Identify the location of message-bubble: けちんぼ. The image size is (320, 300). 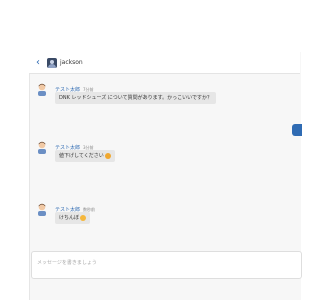
(73, 218).